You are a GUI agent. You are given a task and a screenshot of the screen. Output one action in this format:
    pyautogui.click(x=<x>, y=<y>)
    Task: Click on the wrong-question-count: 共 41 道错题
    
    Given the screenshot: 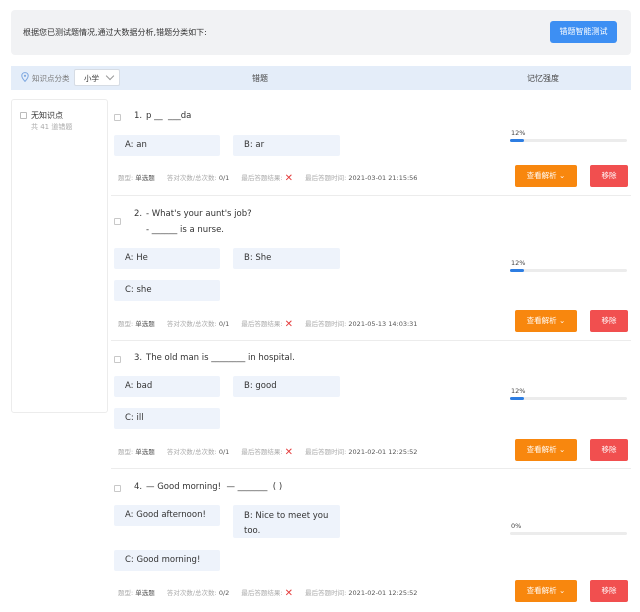 What is the action you would take?
    pyautogui.click(x=52, y=127)
    